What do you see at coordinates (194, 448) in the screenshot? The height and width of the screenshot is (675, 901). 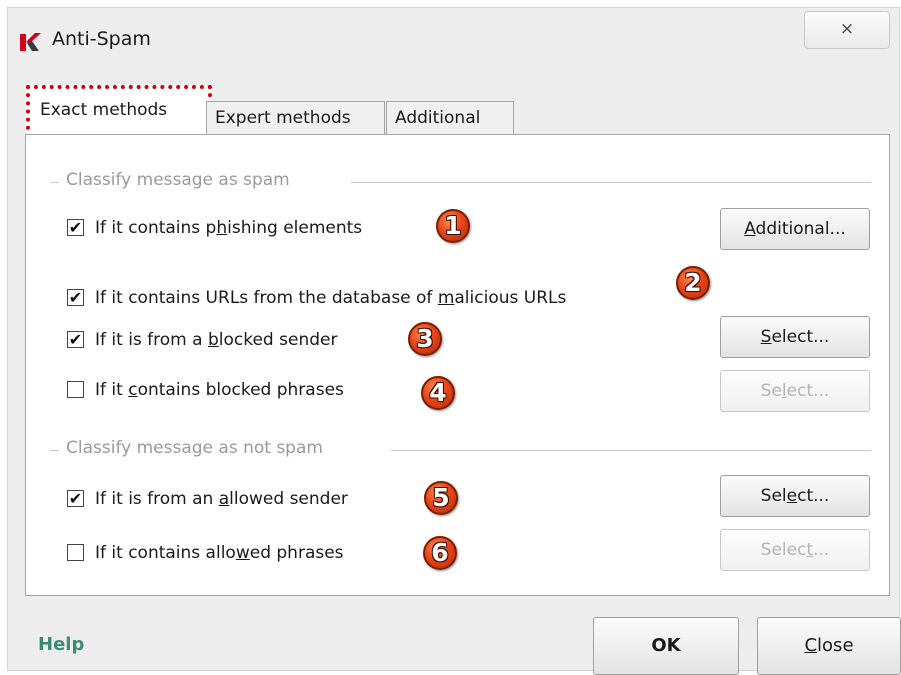 I see `group-title-not-spam: Classify message as not spam` at bounding box center [194, 448].